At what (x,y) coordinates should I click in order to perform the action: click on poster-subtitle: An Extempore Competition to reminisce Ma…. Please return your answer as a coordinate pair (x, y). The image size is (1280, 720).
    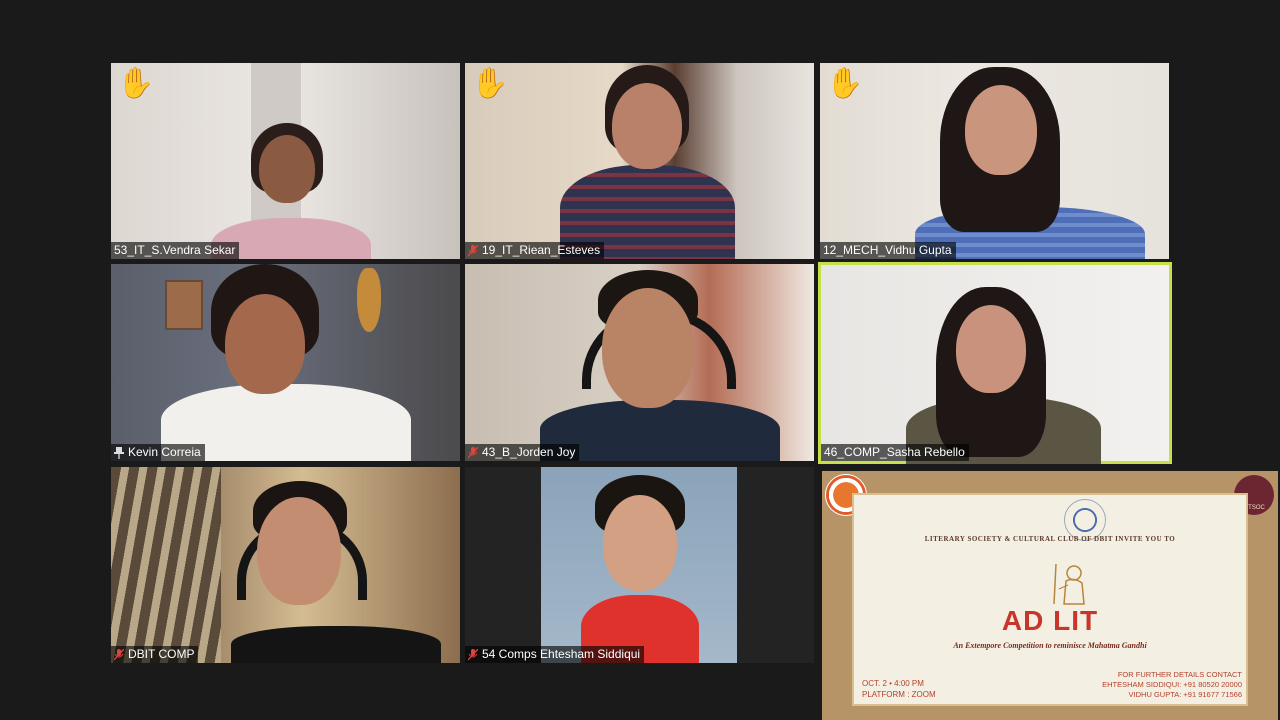
    Looking at the image, I should click on (1050, 645).